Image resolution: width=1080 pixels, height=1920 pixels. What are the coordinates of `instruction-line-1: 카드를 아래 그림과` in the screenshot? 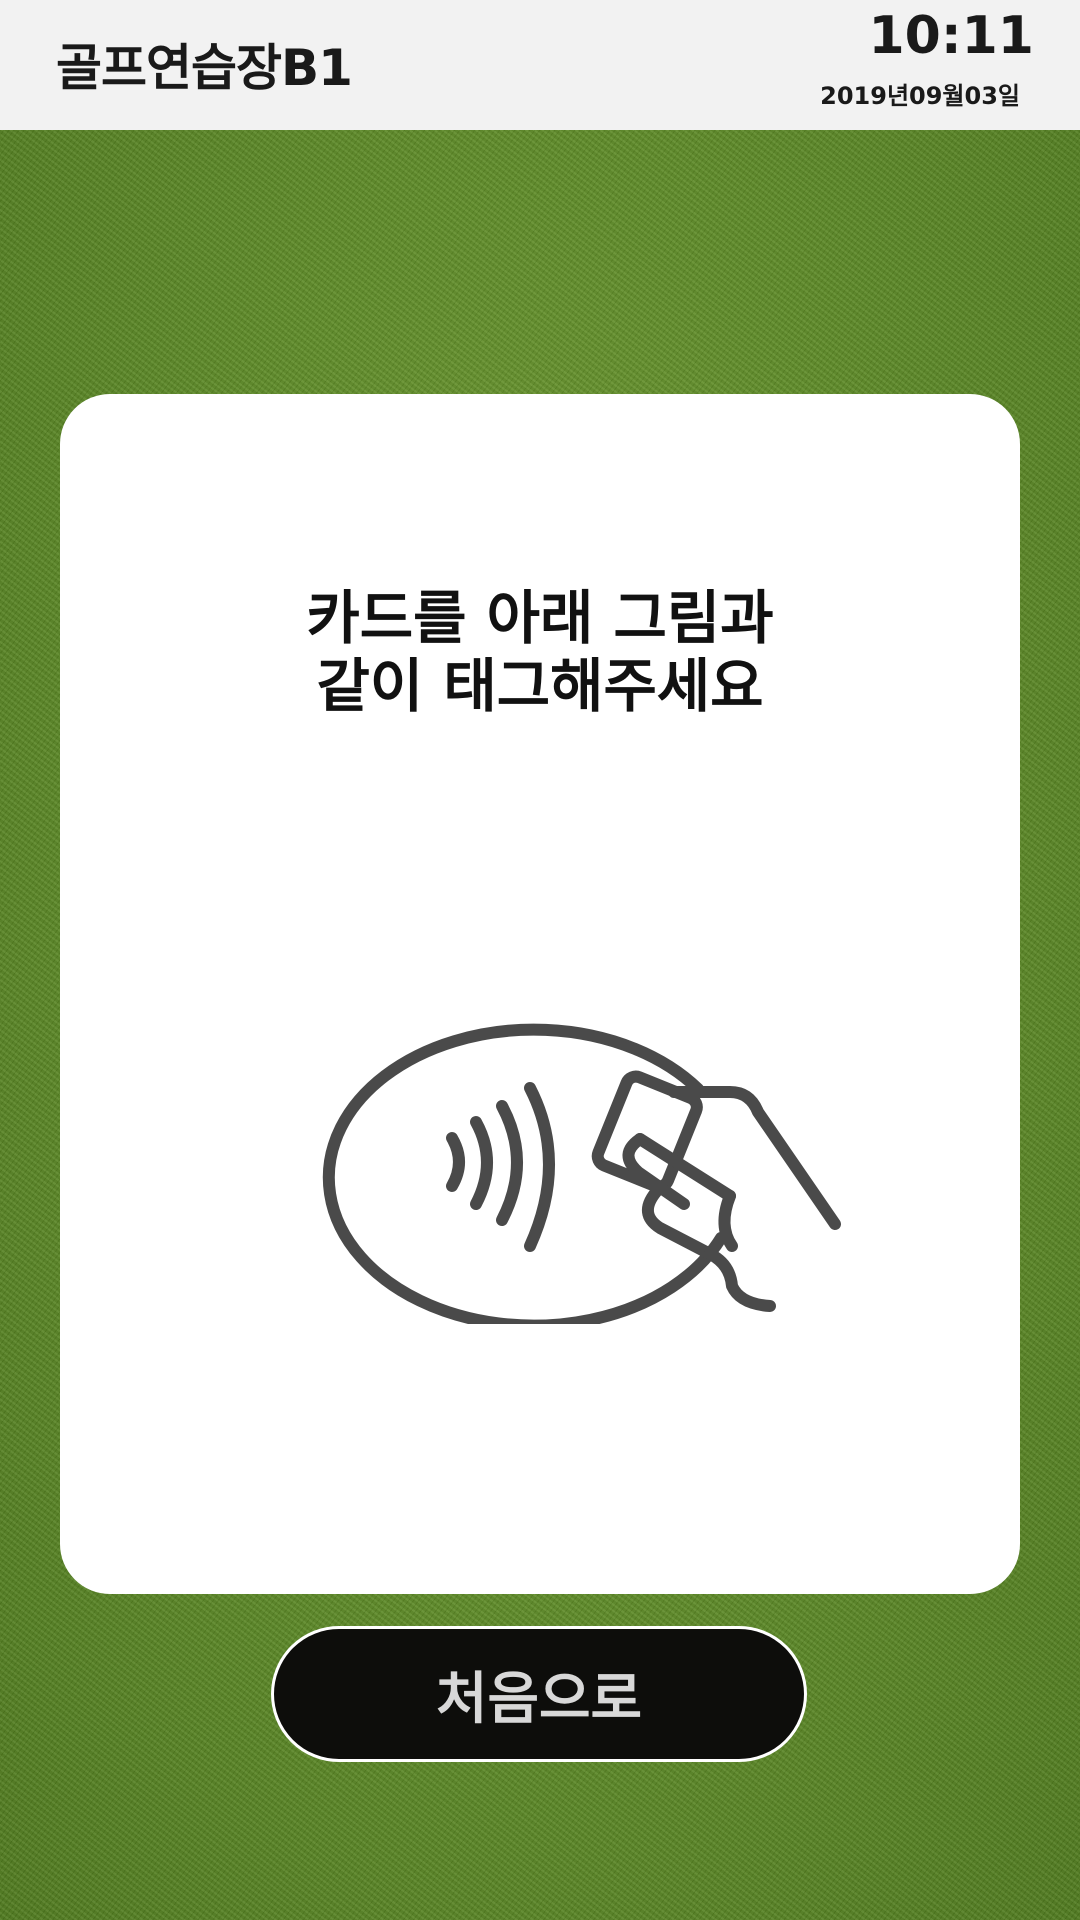 It's located at (540, 618).